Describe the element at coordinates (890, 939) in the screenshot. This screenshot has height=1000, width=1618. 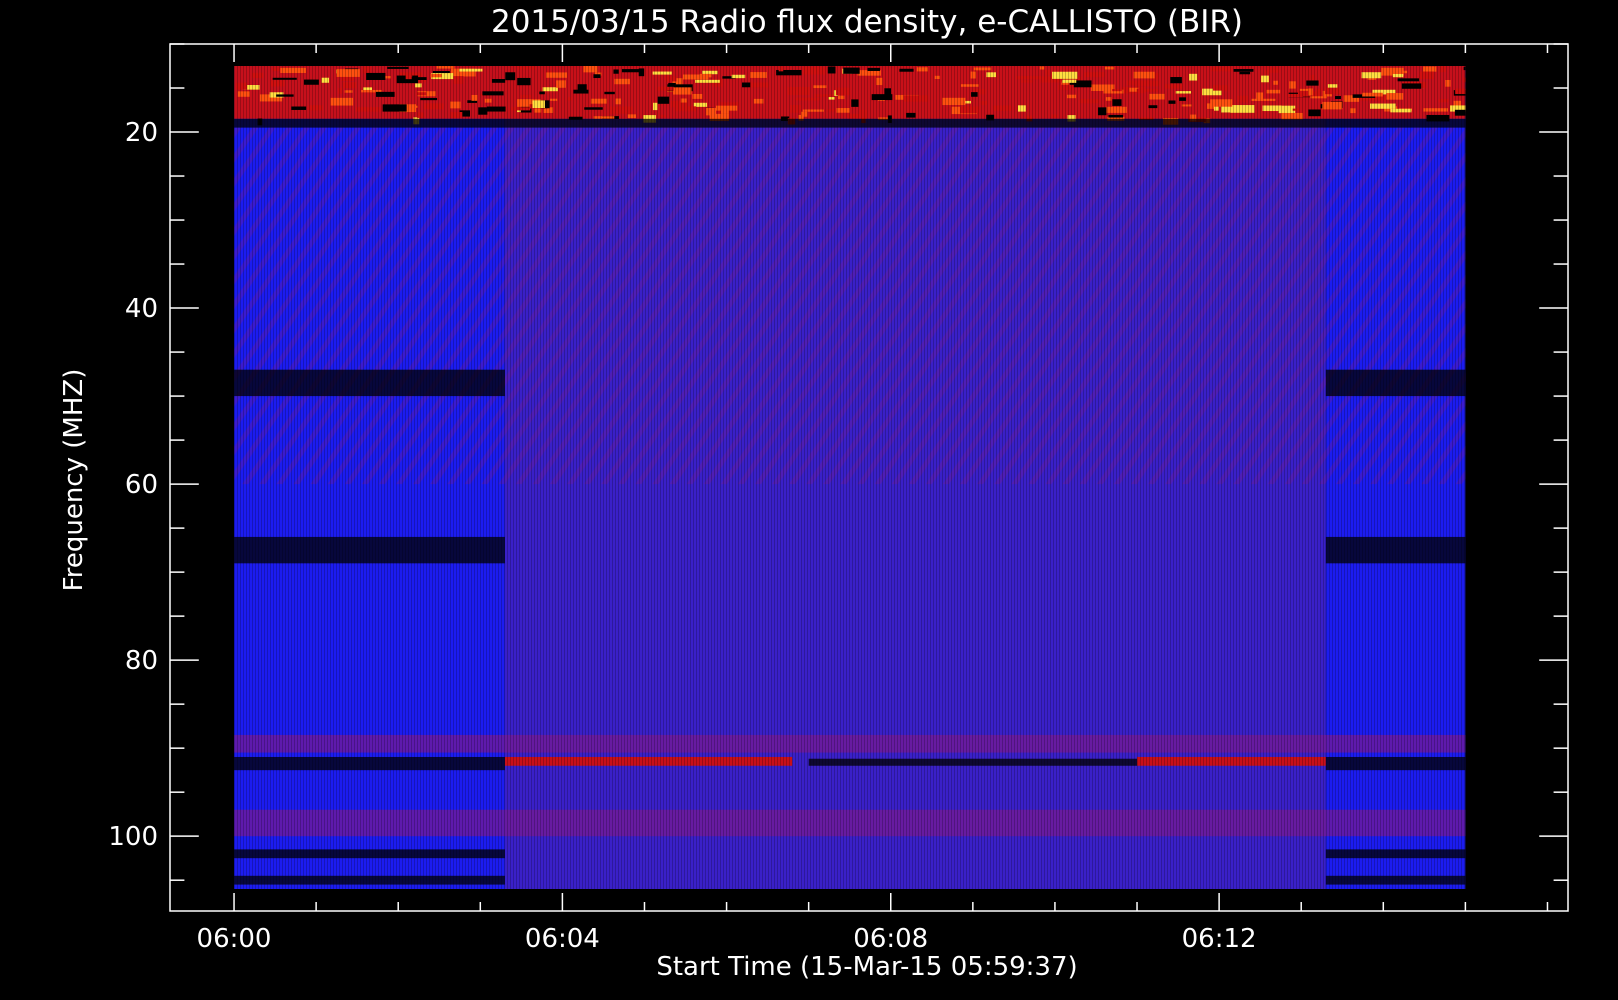
I see `x-tick-label: 06:08` at that location.